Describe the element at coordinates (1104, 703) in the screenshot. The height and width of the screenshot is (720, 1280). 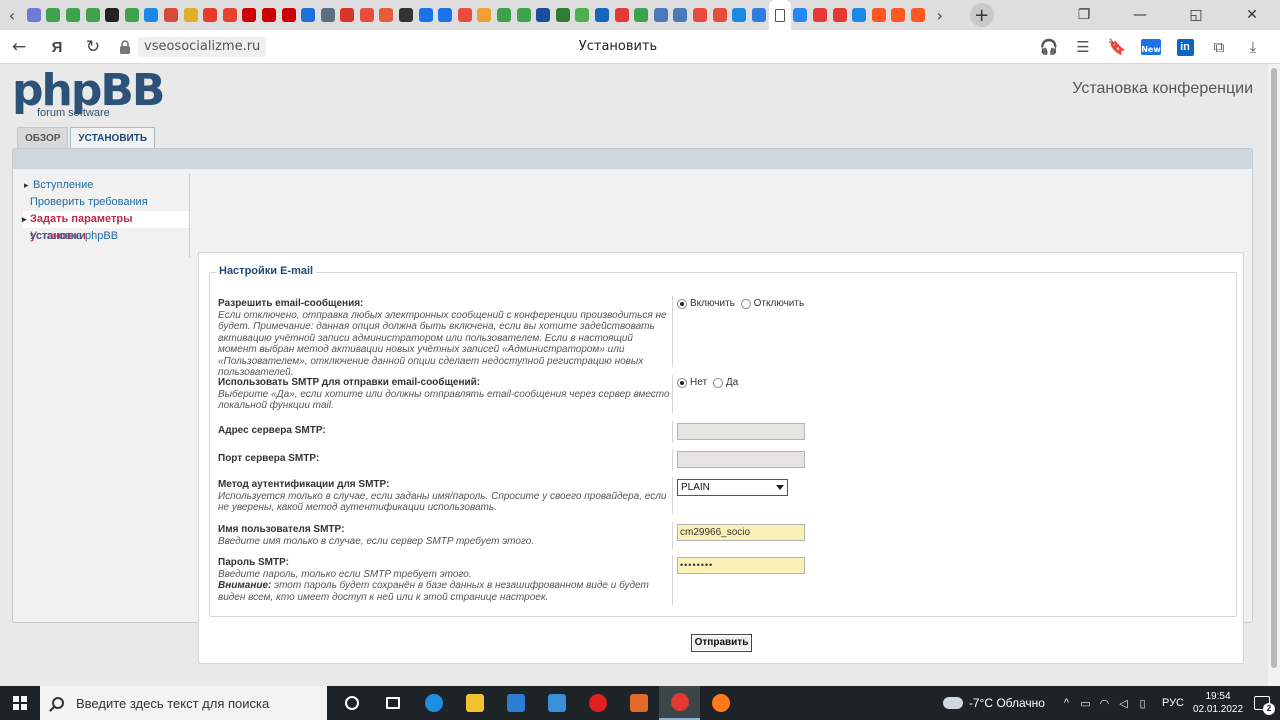
I see `wifi-icon: ◠` at that location.